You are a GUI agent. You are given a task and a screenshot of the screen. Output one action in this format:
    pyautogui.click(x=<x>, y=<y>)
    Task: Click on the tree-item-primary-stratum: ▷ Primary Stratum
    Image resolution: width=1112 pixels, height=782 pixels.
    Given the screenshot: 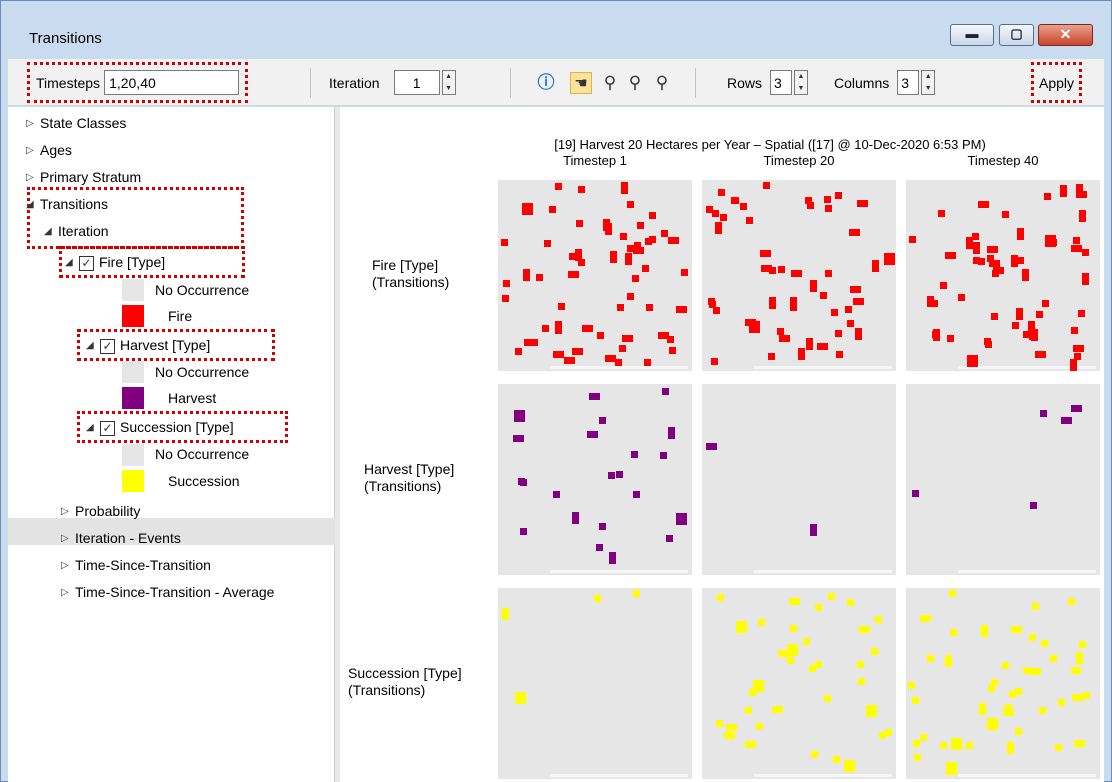 What is the action you would take?
    pyautogui.click(x=83, y=177)
    